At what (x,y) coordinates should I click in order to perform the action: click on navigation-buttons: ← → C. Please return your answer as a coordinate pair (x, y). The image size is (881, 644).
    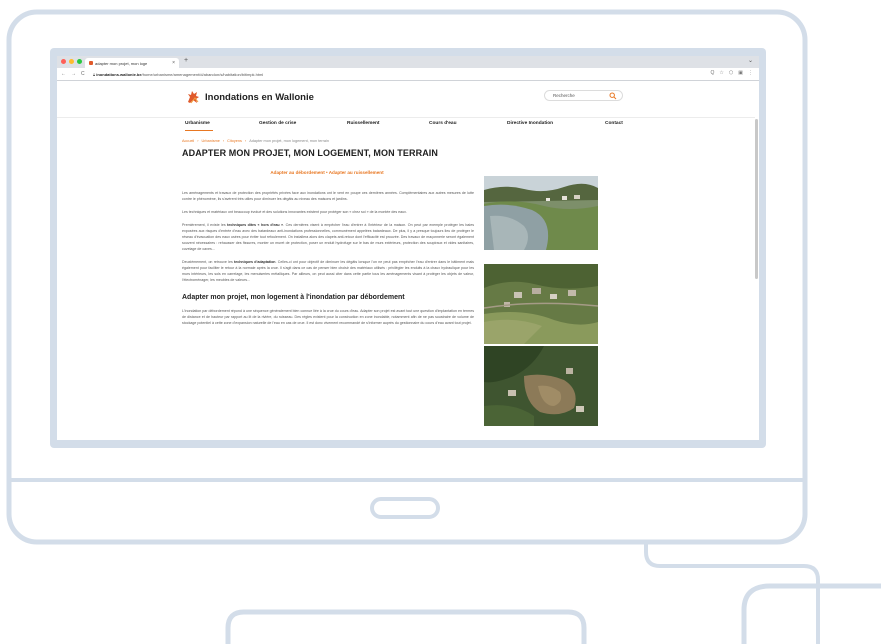
    Looking at the image, I should click on (73, 74).